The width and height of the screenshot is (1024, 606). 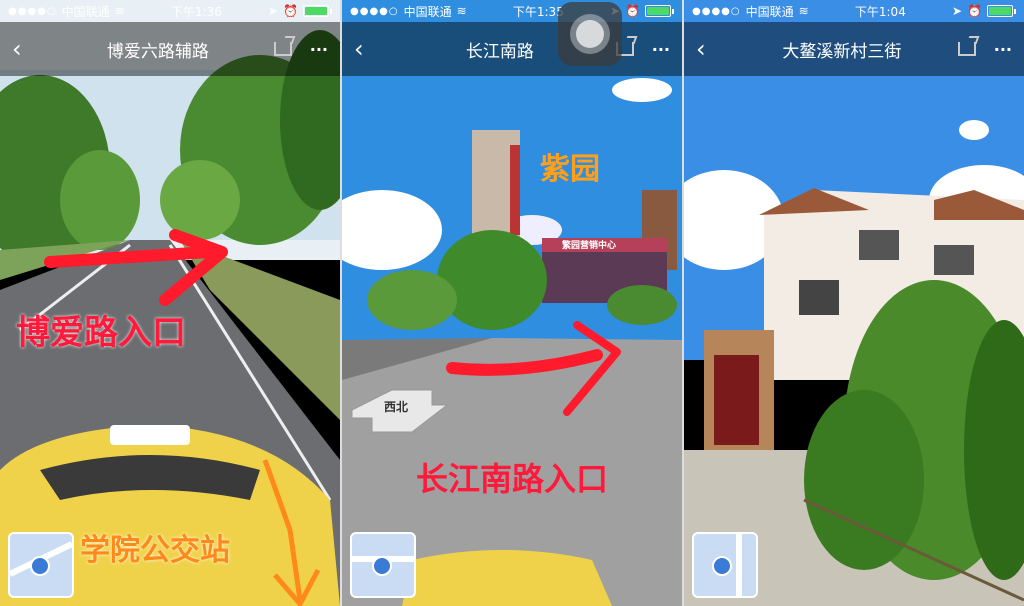 I want to click on nav-bar: ‹ 长江南路 ···, so click(x=512, y=49).